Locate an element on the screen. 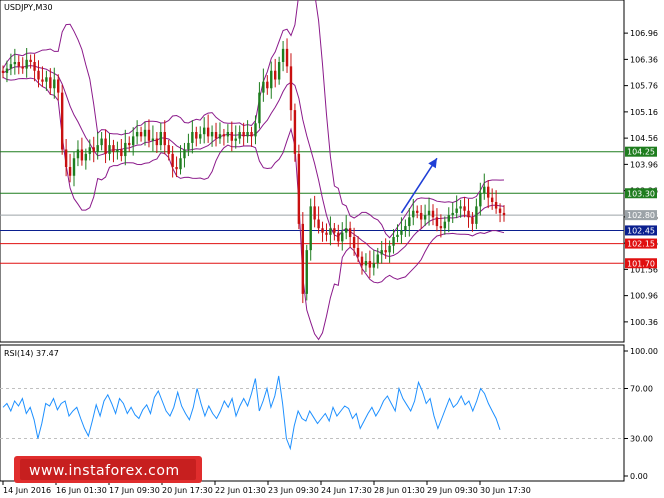 This screenshot has height=498, width=664. x-tick-label: 24 Jun 17:30 is located at coordinates (346, 490).